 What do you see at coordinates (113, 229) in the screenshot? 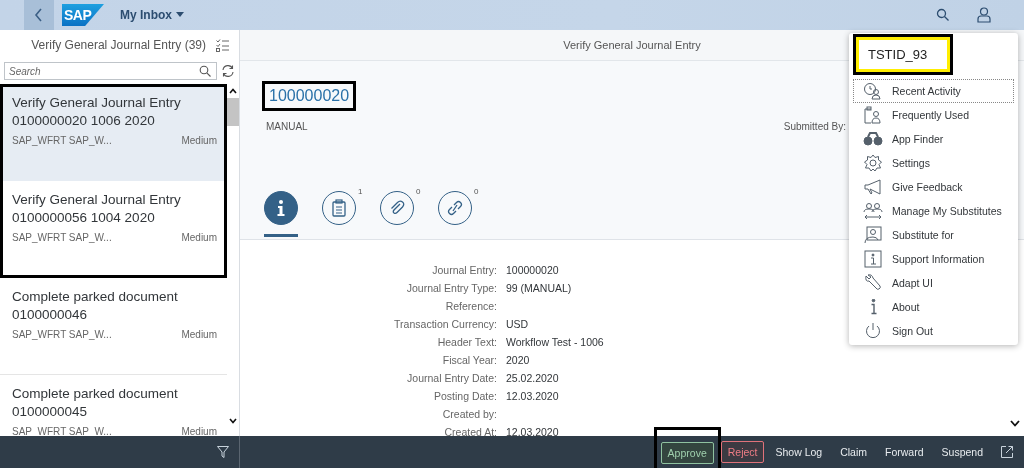
I see `task-list-item: Verify General Journal Entry 0100000056 1004 2020 SAP_WFRT SAP_W... Medium` at bounding box center [113, 229].